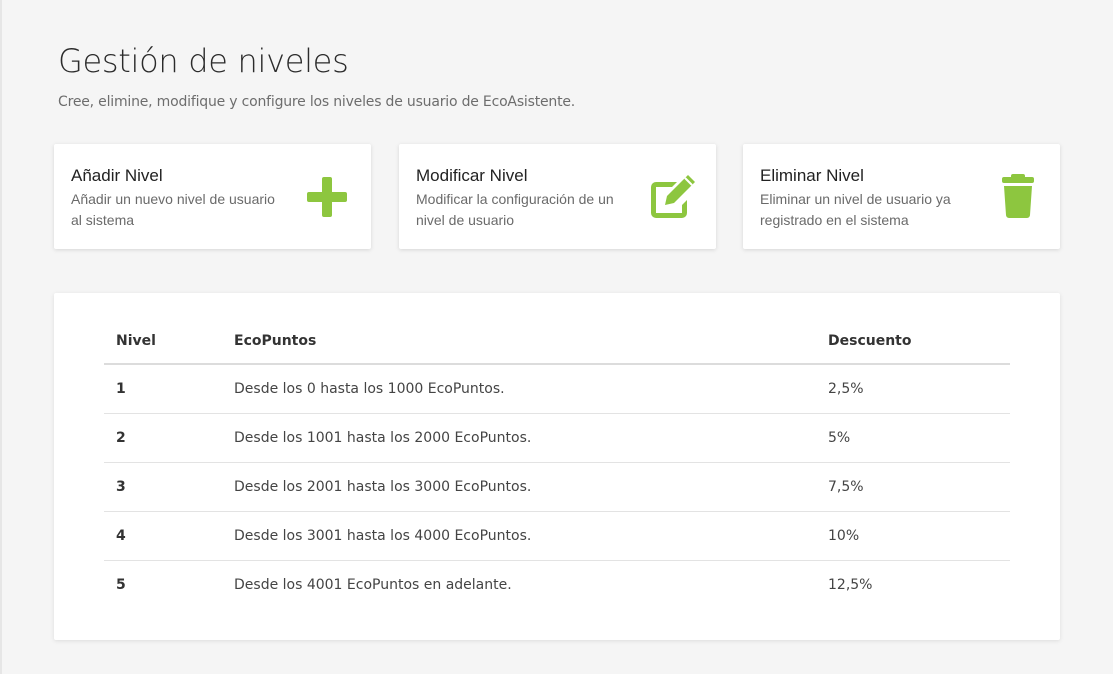  I want to click on plus-icon, so click(327, 197).